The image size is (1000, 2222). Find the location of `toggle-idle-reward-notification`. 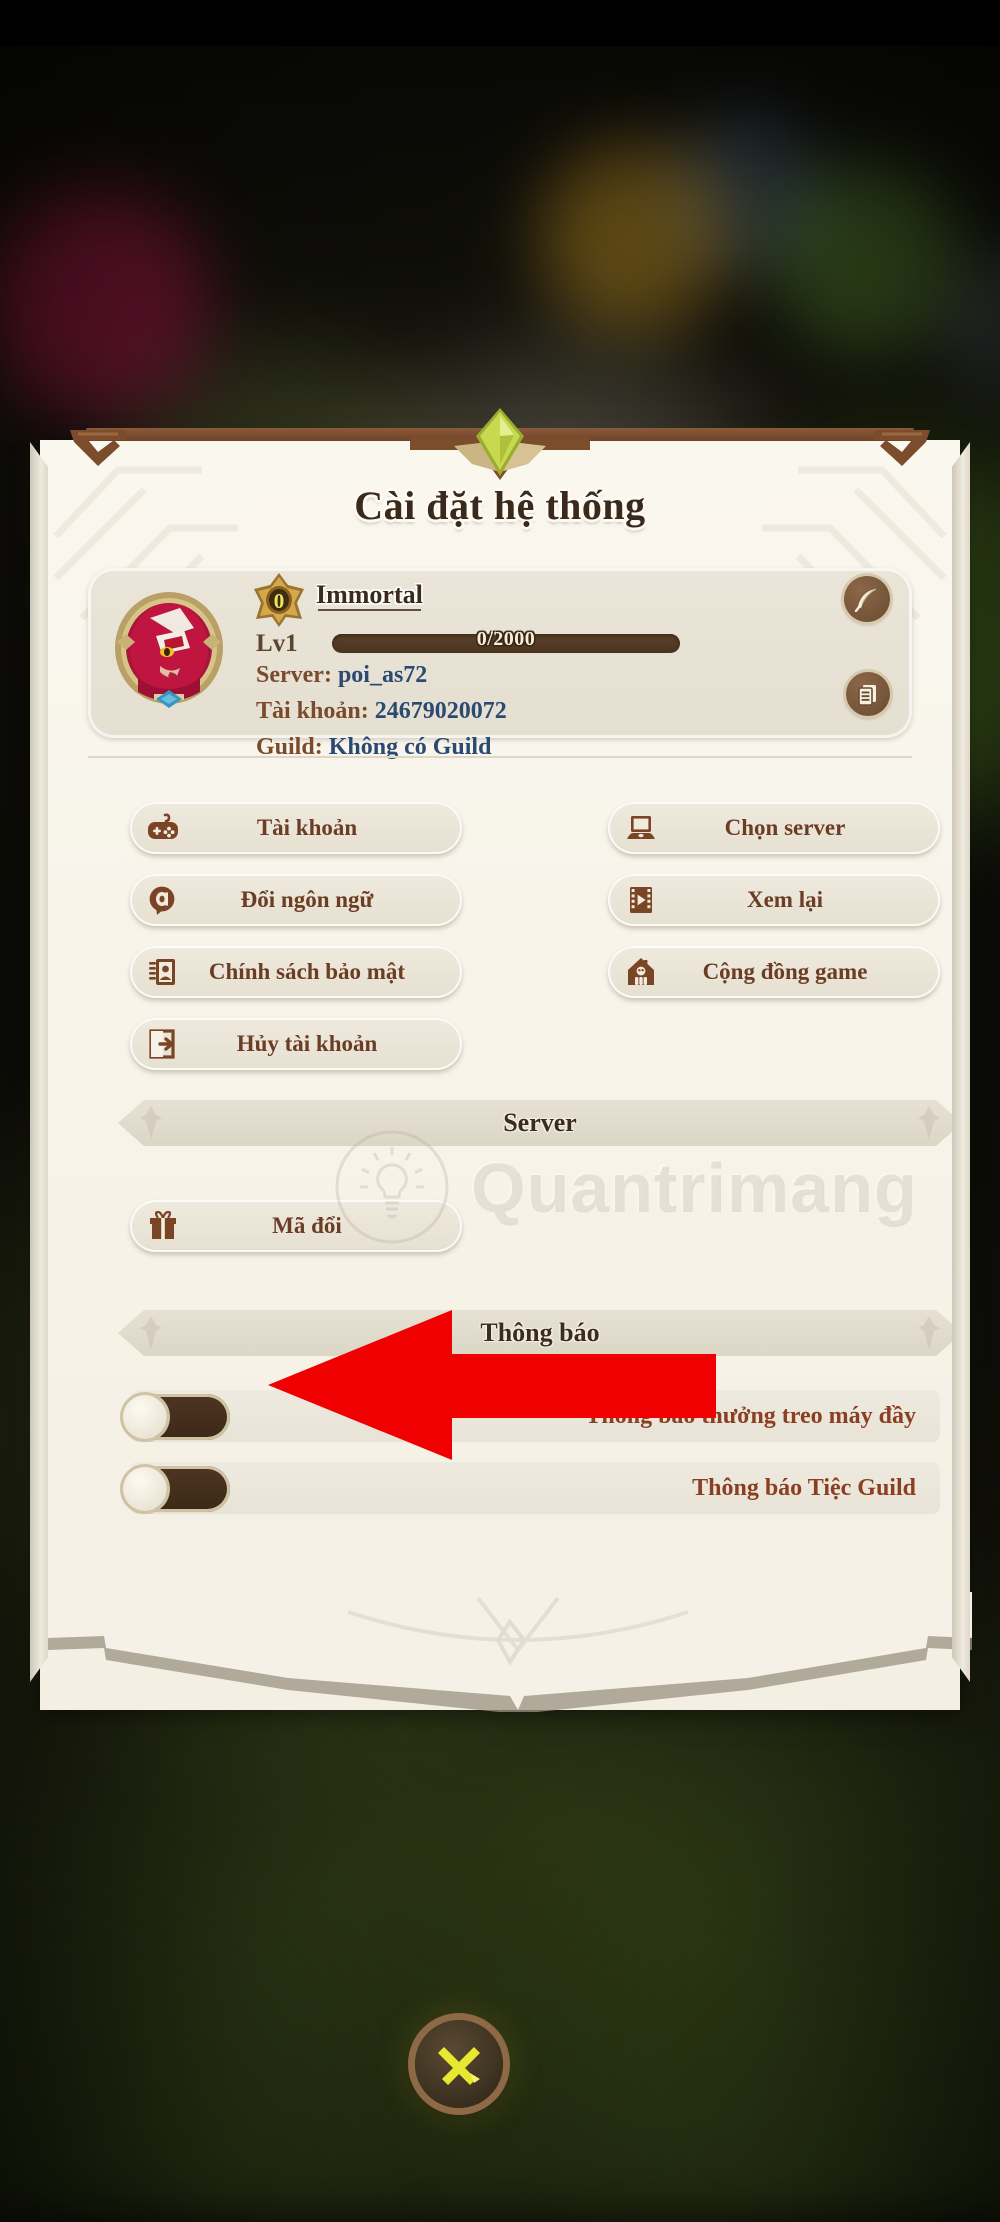

toggle-idle-reward-notification is located at coordinates (176, 1417).